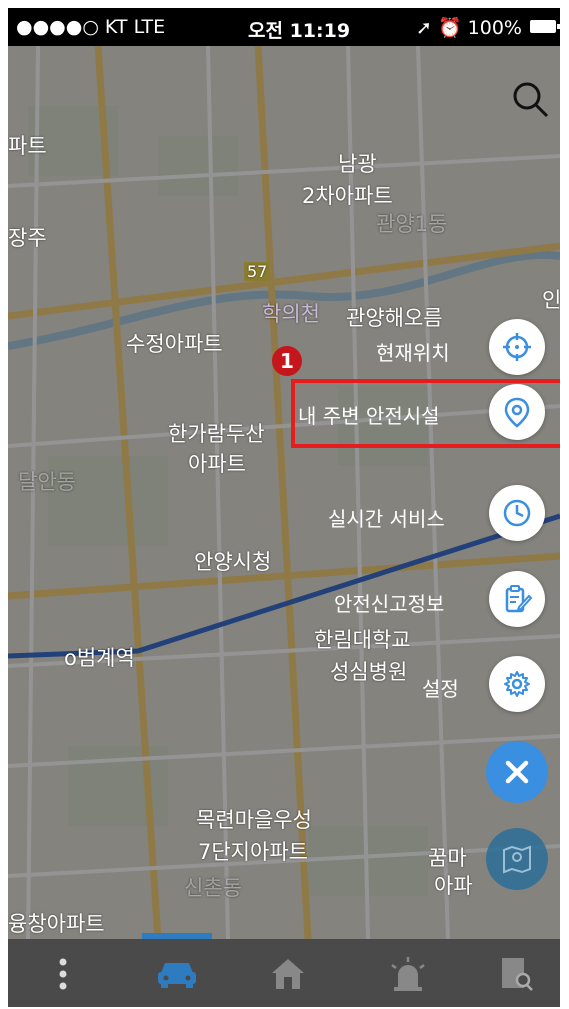 The image size is (569, 1009). What do you see at coordinates (447, 858) in the screenshot?
I see `map-label: 꿈마` at bounding box center [447, 858].